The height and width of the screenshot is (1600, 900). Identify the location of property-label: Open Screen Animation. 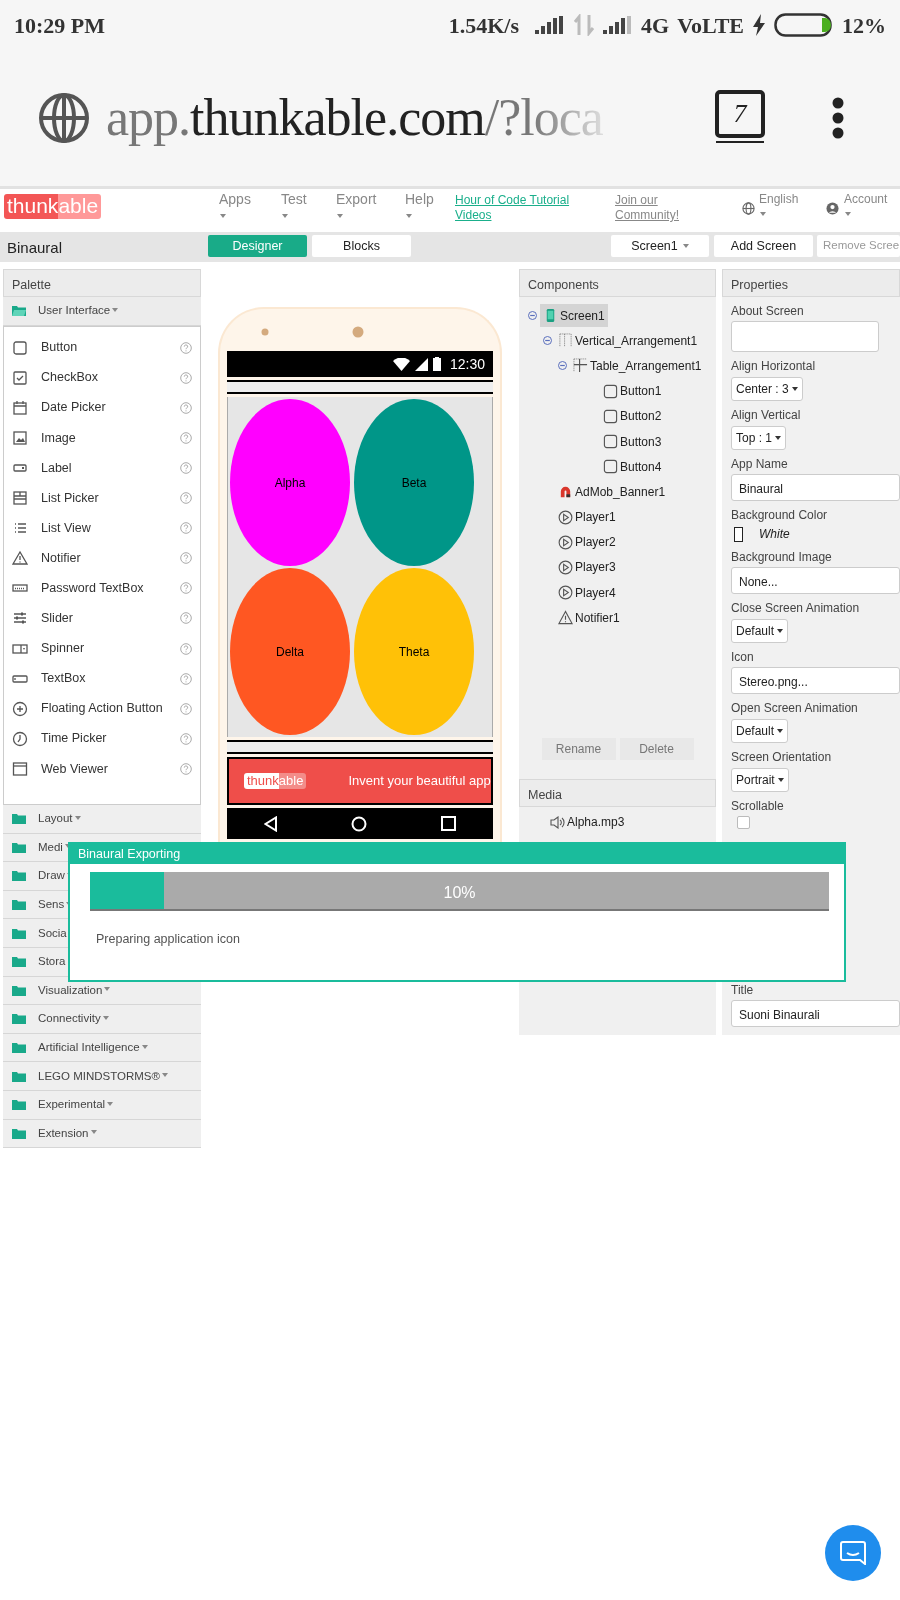
(795, 708).